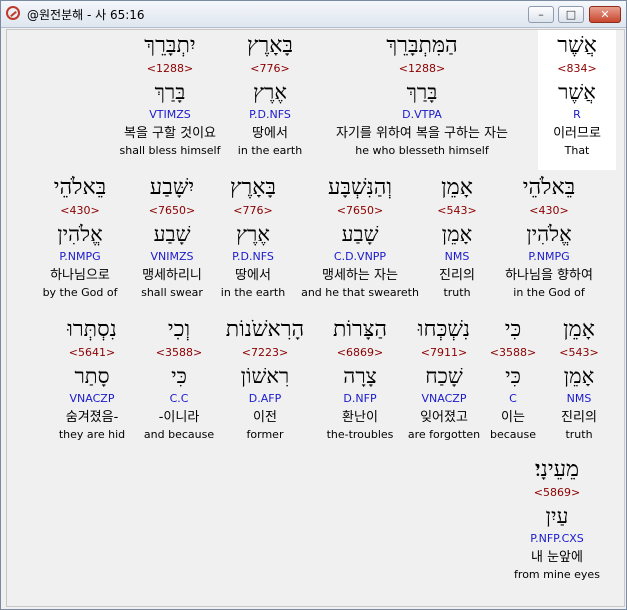 The height and width of the screenshot is (610, 627). I want to click on title-bar: @원전분해 - 사 65:16 – □ ✕, so click(313, 14).